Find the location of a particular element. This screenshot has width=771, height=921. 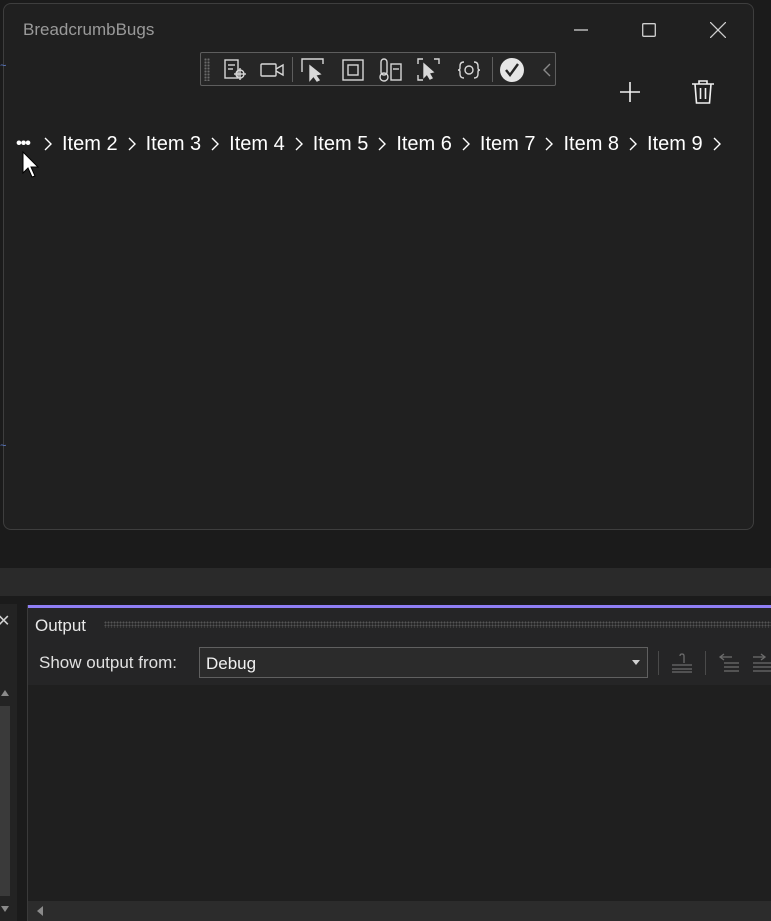

collapse-toolbar-button is located at coordinates (547, 69).